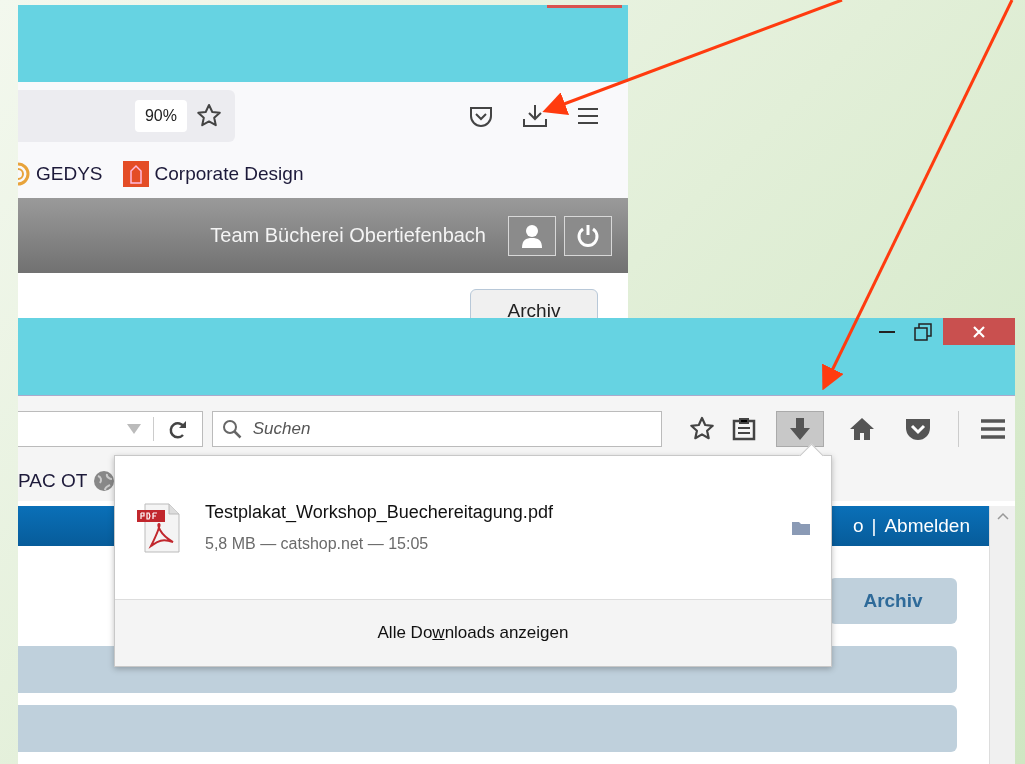 This screenshot has height=764, width=1025. Describe the element at coordinates (135, 174) in the screenshot. I see `building-tile-icon` at that location.